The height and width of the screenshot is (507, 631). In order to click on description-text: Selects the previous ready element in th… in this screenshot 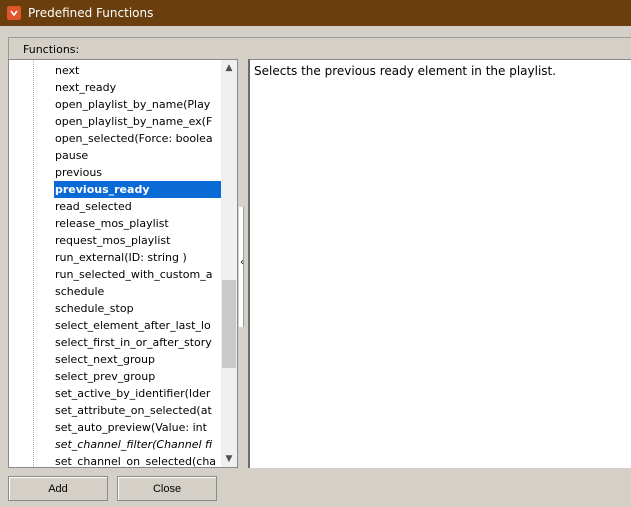, I will do `click(405, 71)`.